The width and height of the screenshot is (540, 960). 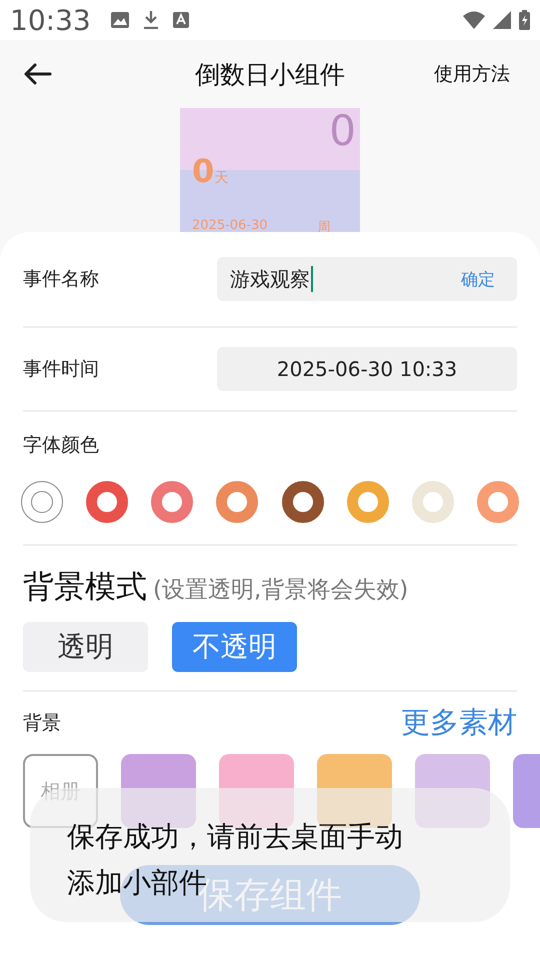 I want to click on section-label: 字体颜色, so click(x=61, y=445).